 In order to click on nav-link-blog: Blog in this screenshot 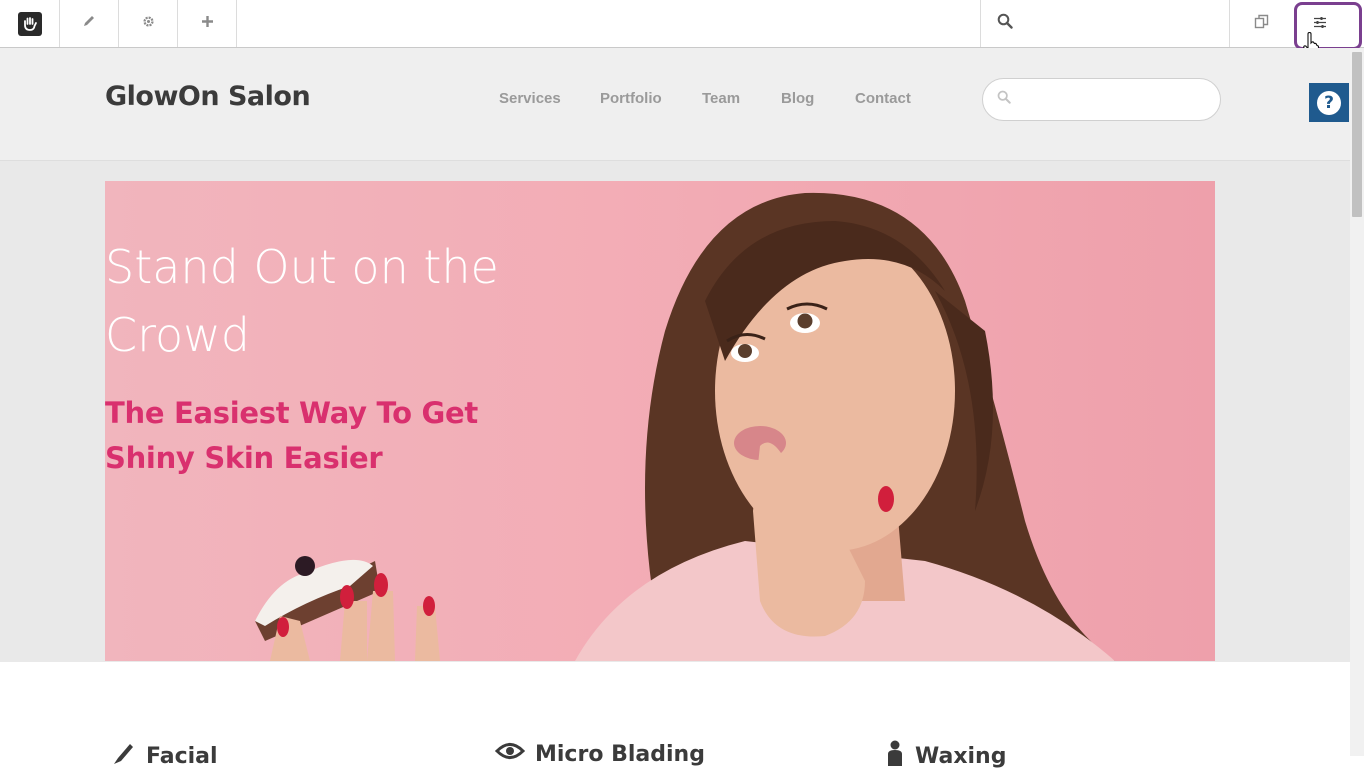, I will do `click(797, 98)`.